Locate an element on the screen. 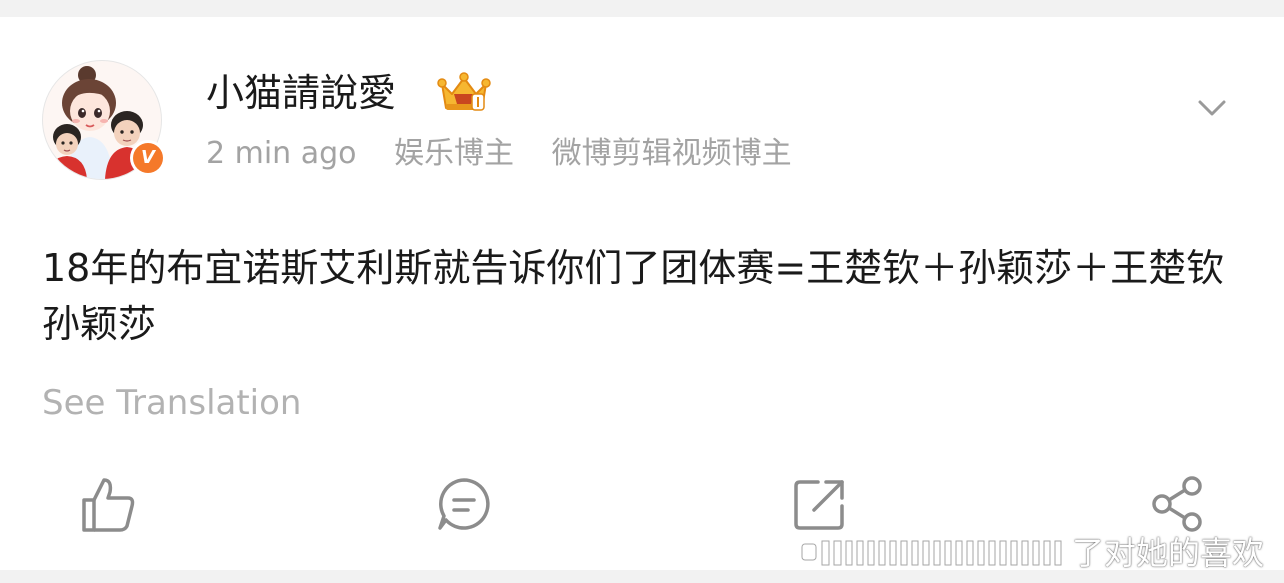 The height and width of the screenshot is (583, 1284). comment-button is located at coordinates (464, 504).